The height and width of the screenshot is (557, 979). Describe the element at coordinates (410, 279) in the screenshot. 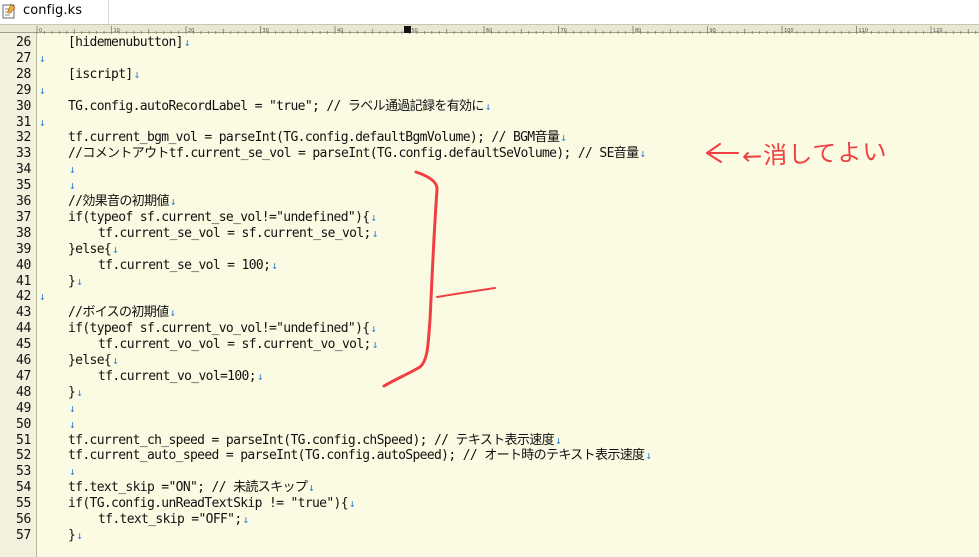

I see `annotation-bracket` at that location.